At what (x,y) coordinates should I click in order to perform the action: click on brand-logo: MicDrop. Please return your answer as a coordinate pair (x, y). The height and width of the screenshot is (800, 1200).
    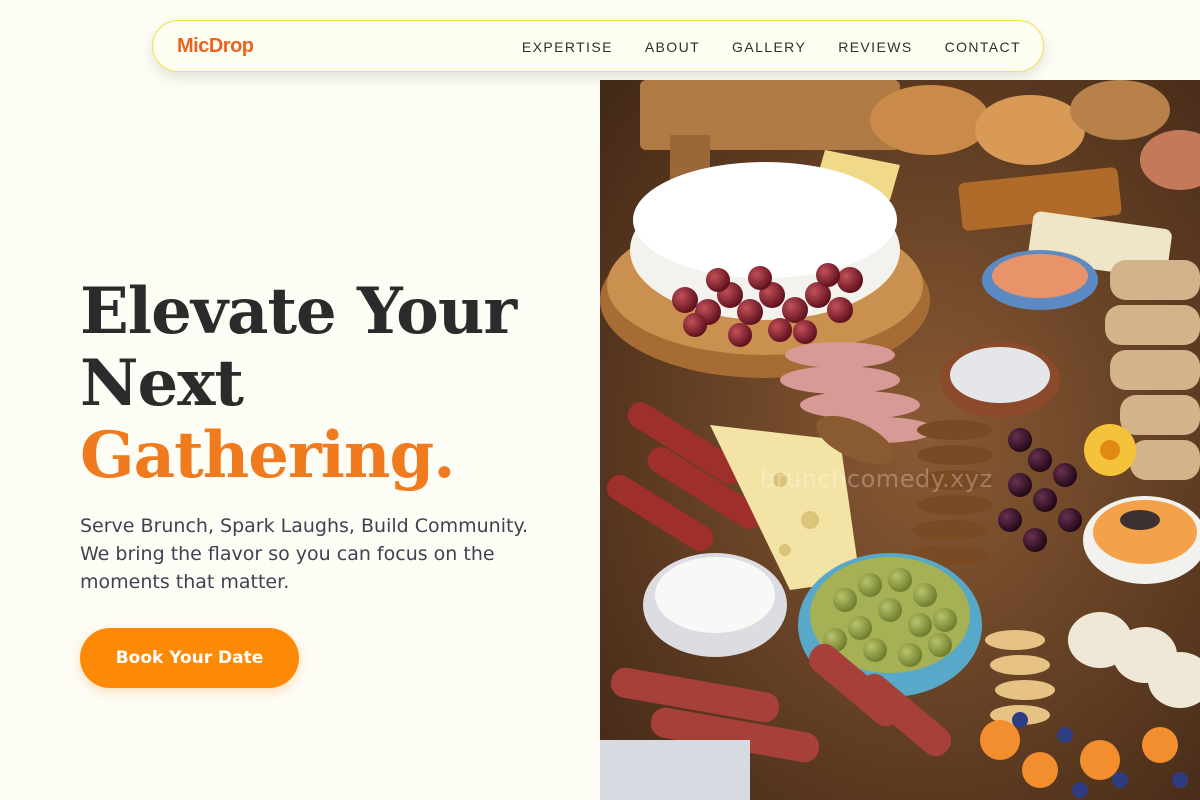
    Looking at the image, I should click on (215, 46).